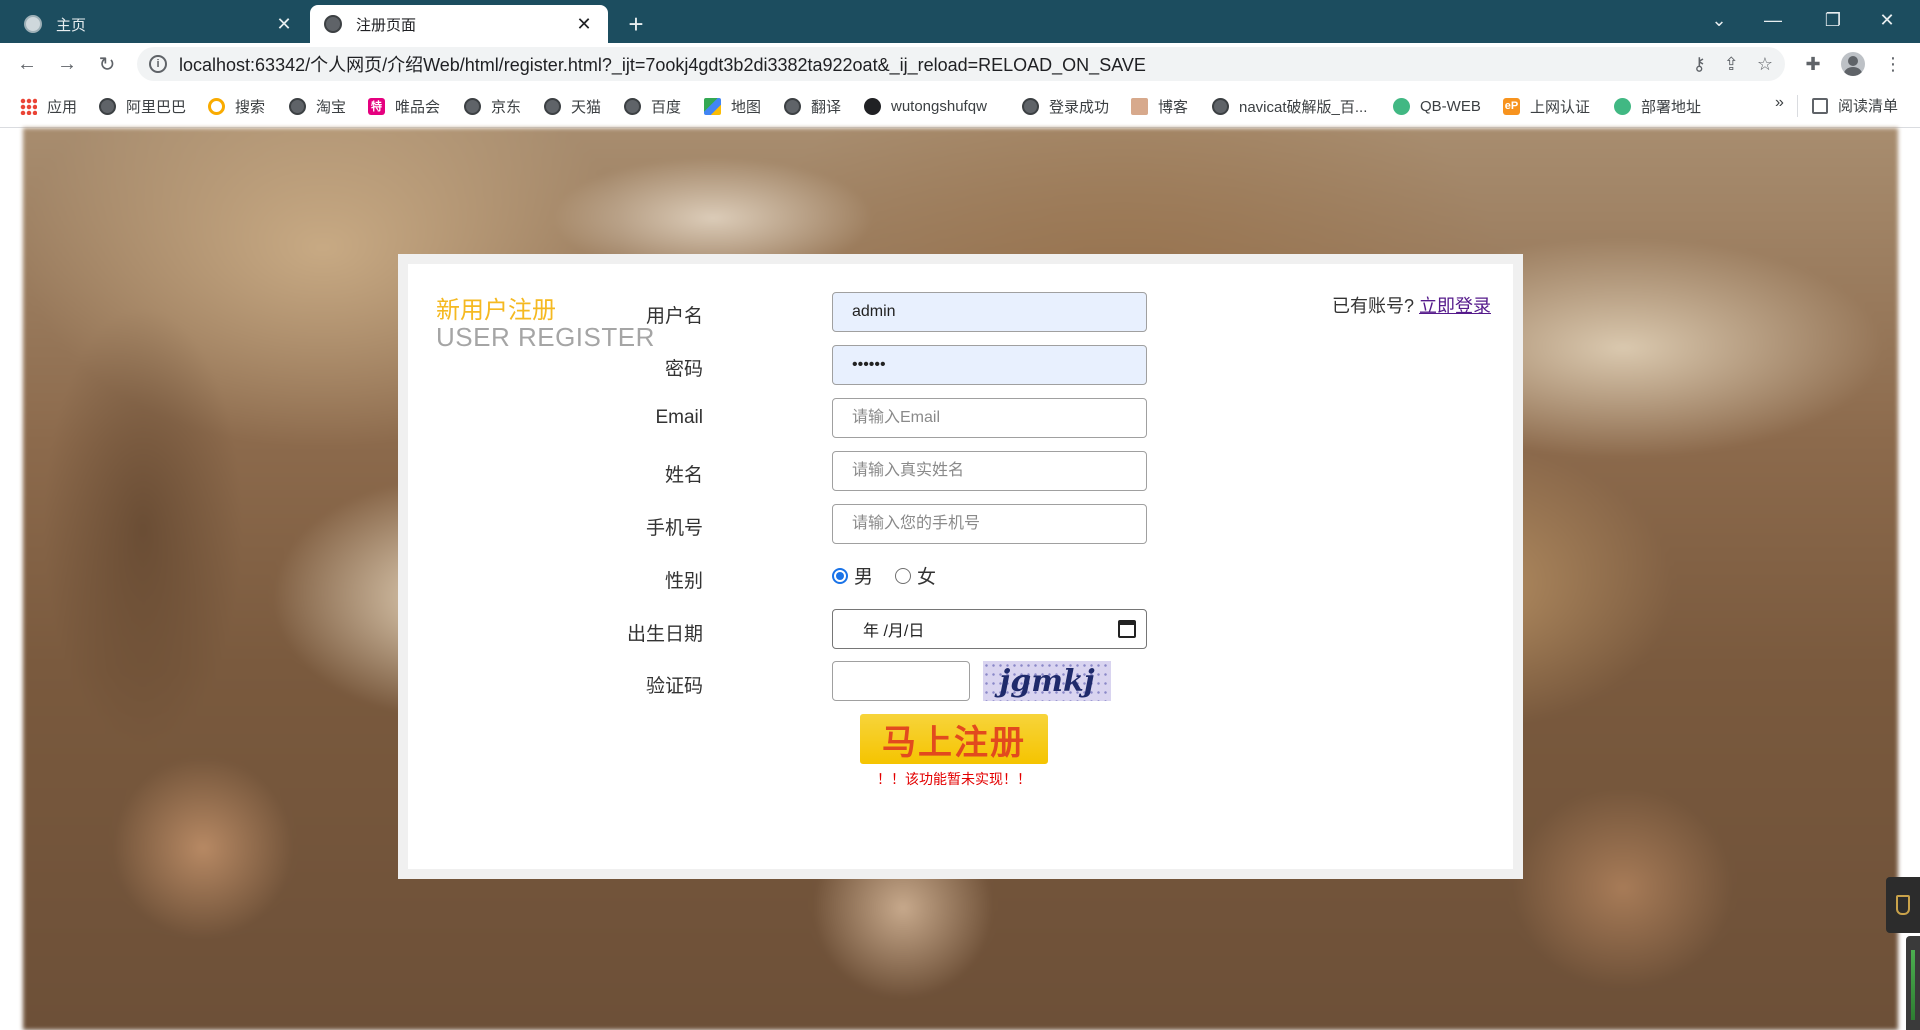 The height and width of the screenshot is (1030, 1920). I want to click on bookmark-label: 应用, so click(62, 107).